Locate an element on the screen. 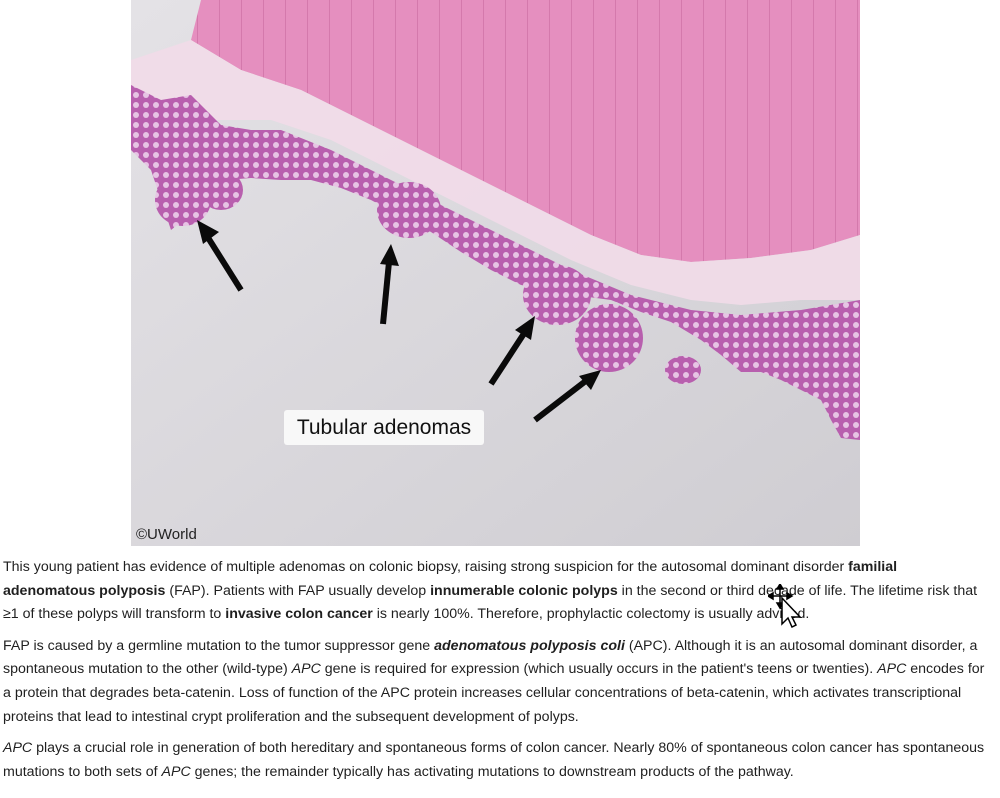 This screenshot has width=1000, height=798. figure-label: Tubular adenomas is located at coordinates (384, 427).